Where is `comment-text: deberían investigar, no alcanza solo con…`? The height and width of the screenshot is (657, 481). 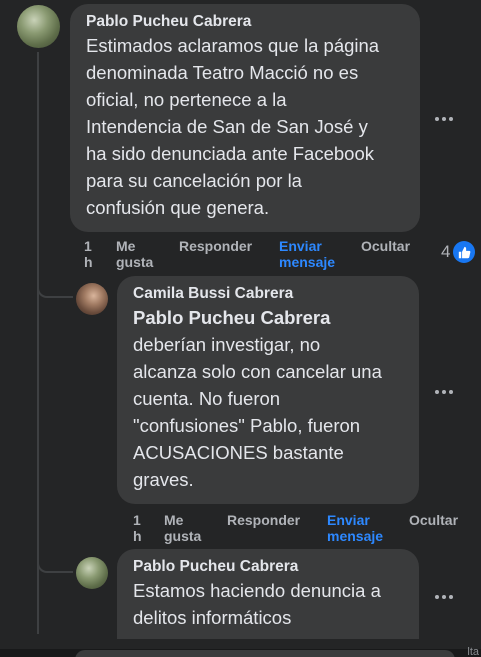 comment-text: deberían investigar, no alcanza solo con… is located at coordinates (257, 412).